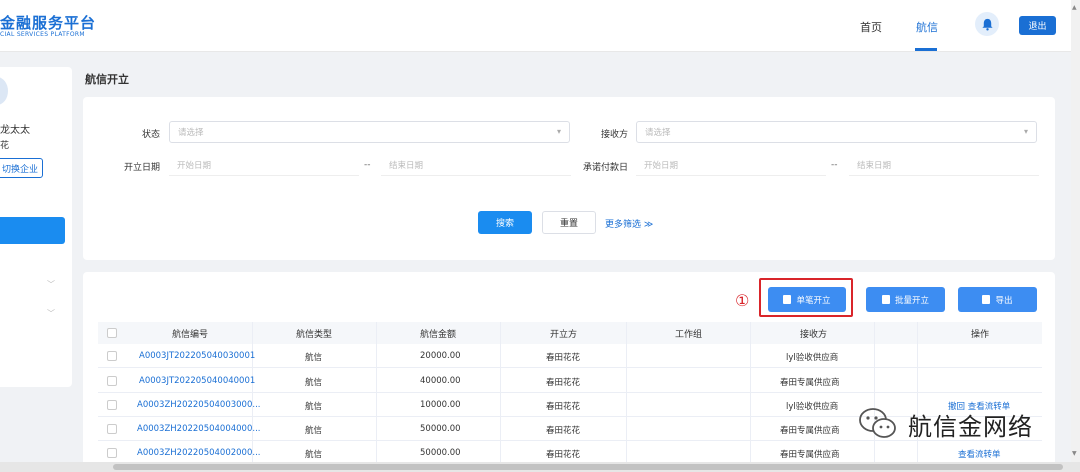 This screenshot has height=472, width=1080. I want to click on avatar, so click(4, 91).